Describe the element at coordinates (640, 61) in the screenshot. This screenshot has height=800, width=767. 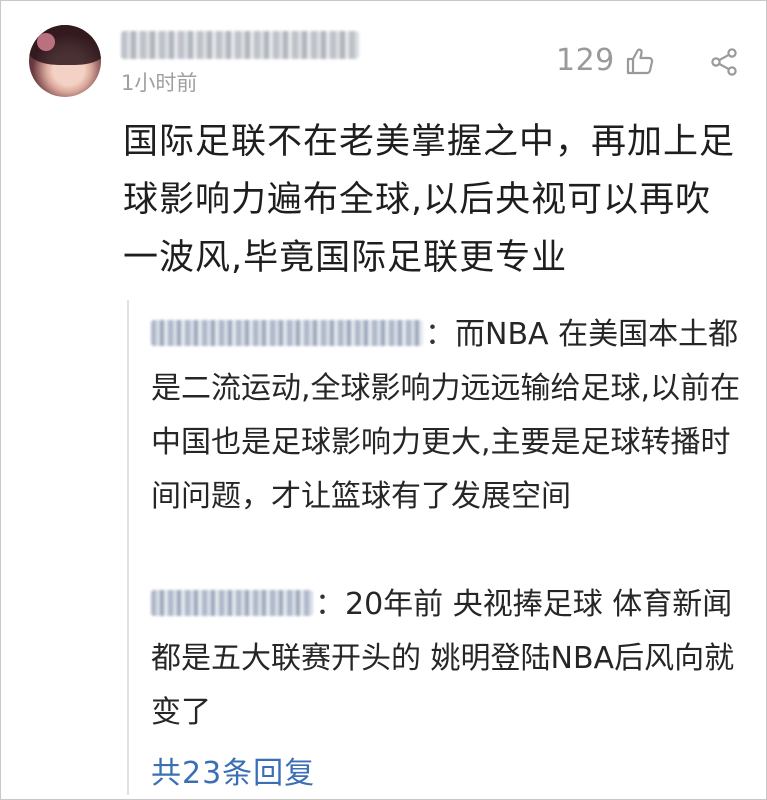
I see `thumbs-up-icon` at that location.